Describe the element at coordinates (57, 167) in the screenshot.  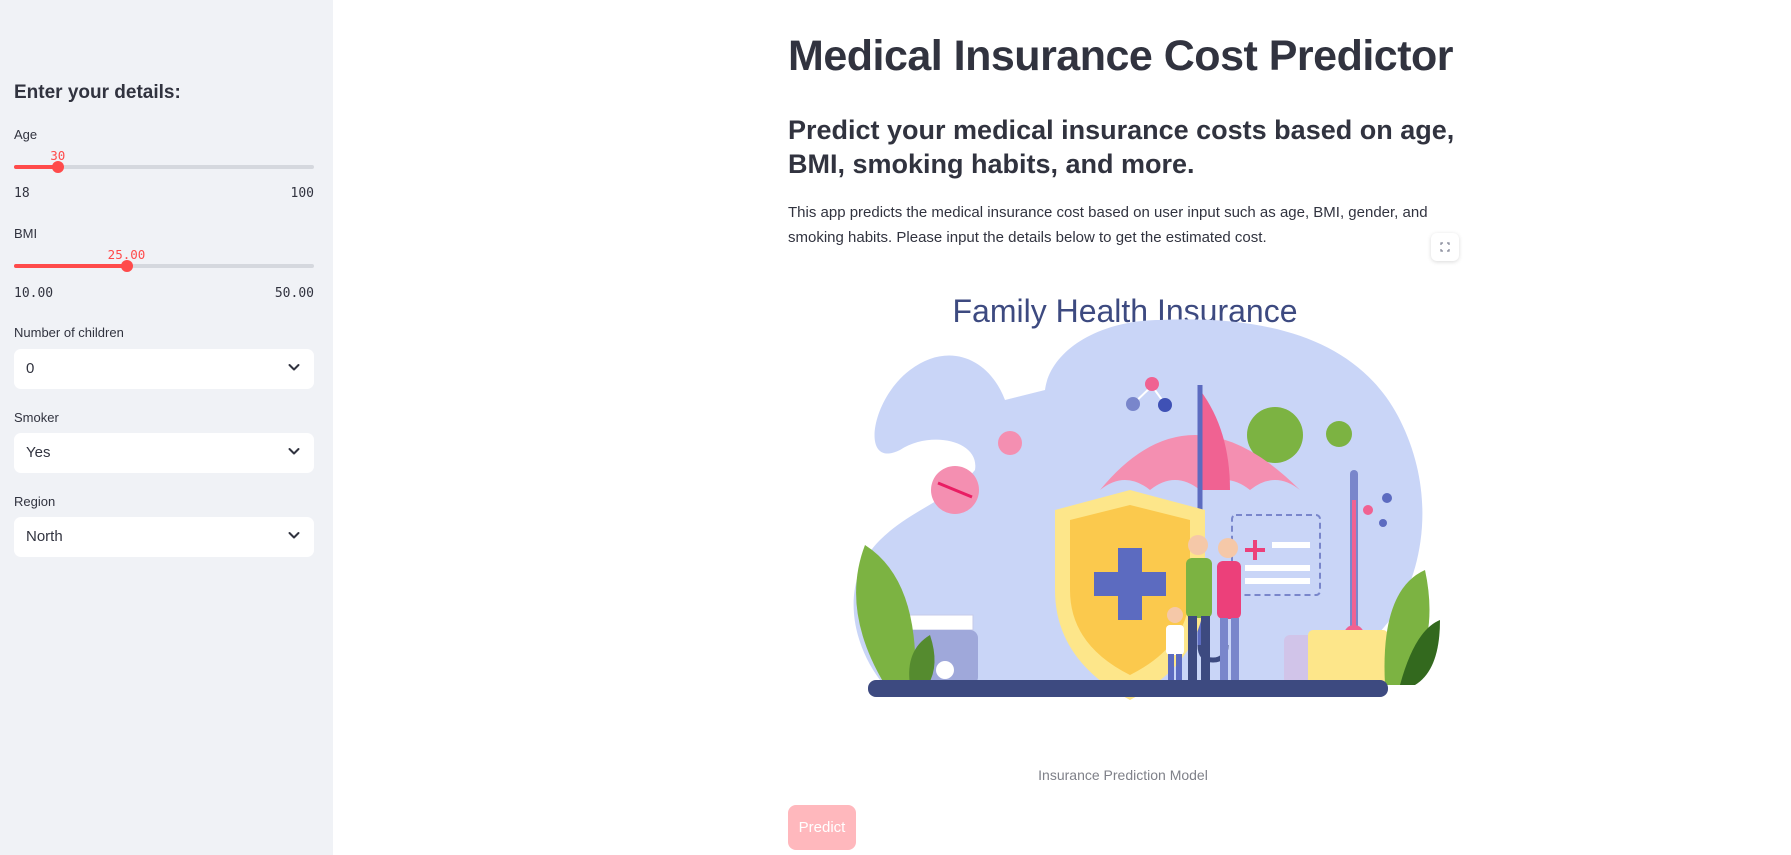
I see `age-slider-thumb` at that location.